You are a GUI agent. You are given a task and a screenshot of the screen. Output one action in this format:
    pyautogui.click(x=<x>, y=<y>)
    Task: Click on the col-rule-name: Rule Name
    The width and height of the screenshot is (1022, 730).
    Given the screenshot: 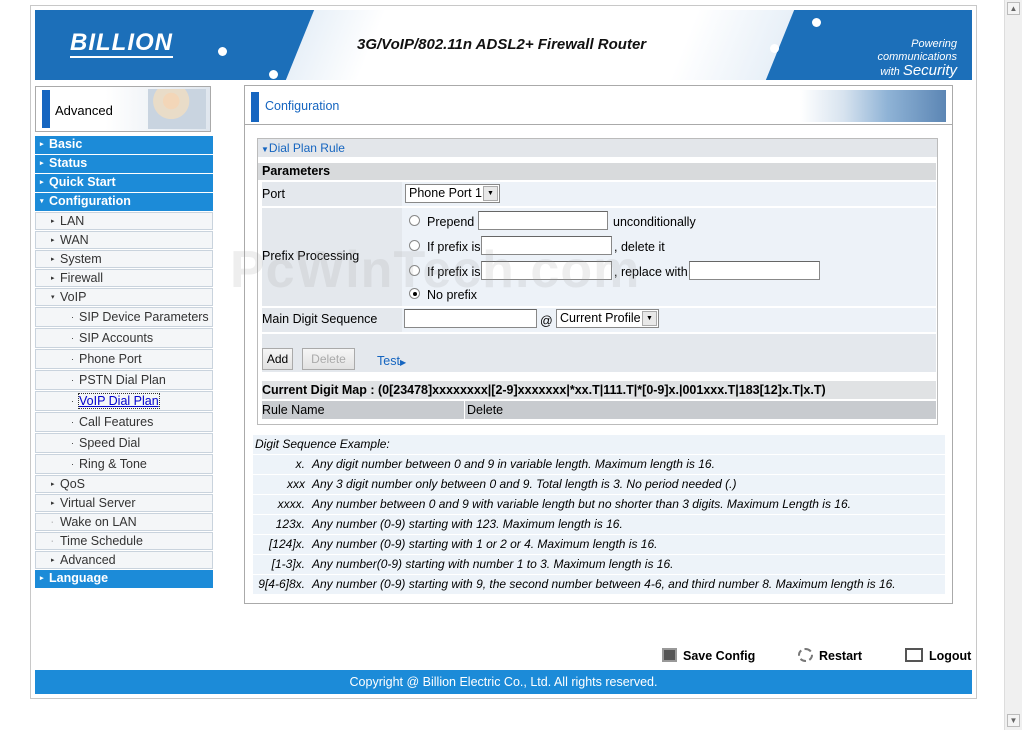 What is the action you would take?
    pyautogui.click(x=293, y=410)
    